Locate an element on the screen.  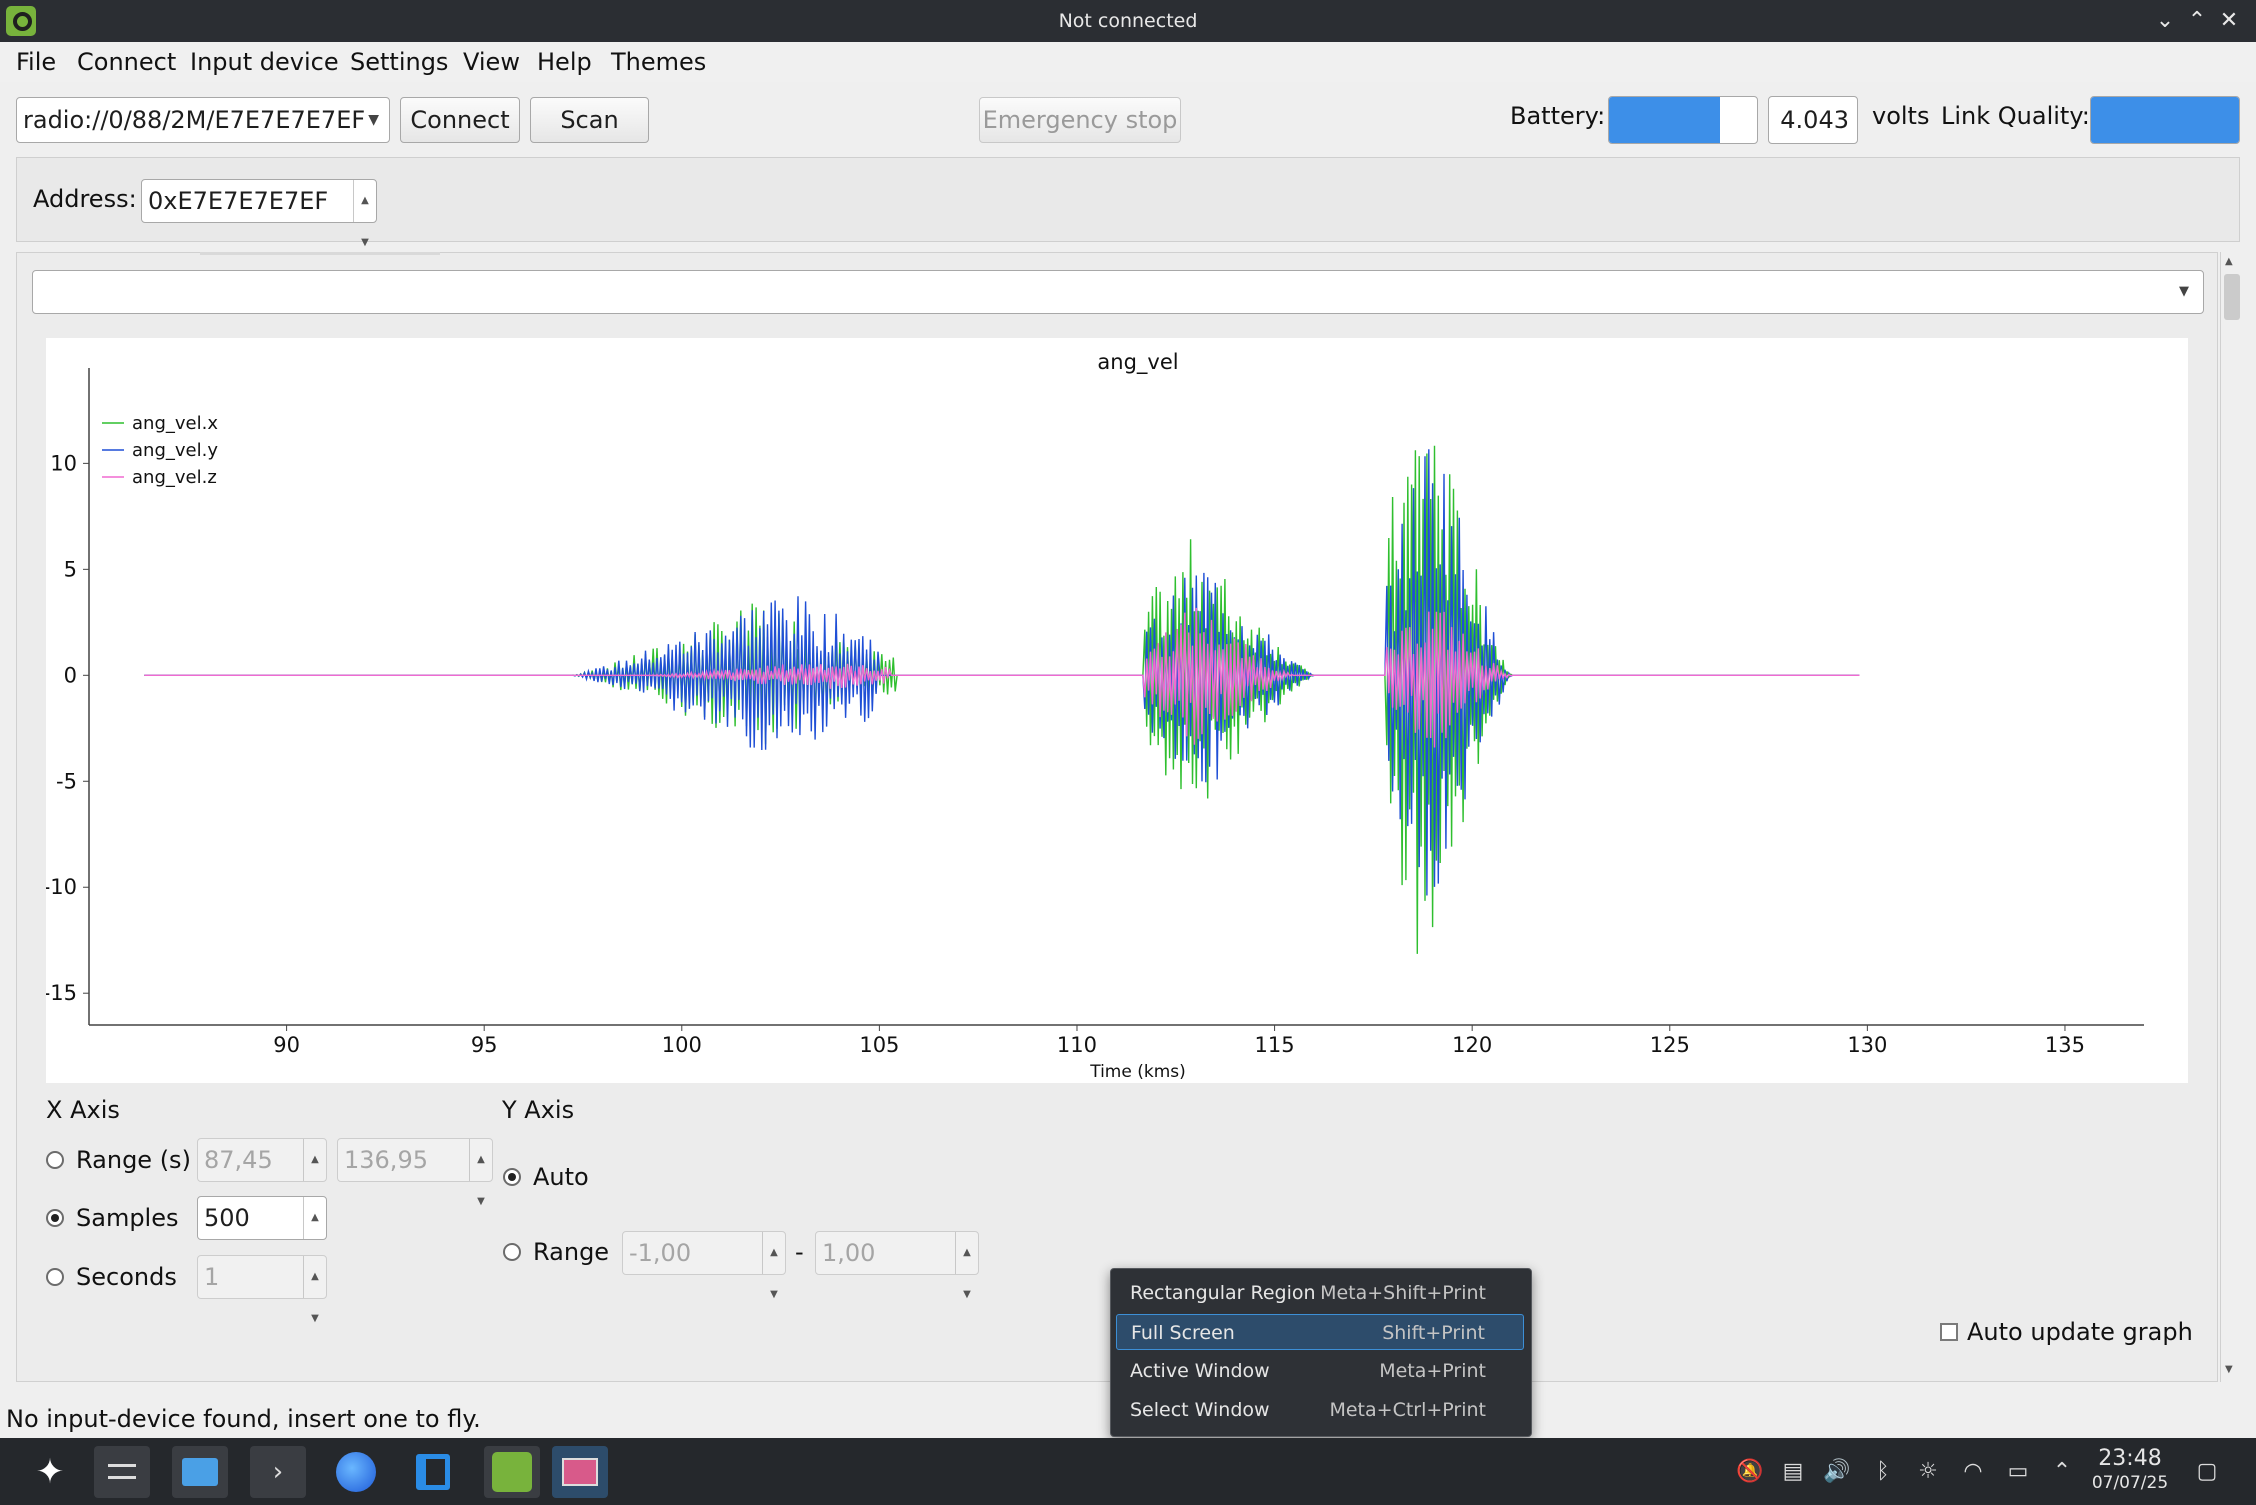
link-quality-bar-fill is located at coordinates (2165, 120).